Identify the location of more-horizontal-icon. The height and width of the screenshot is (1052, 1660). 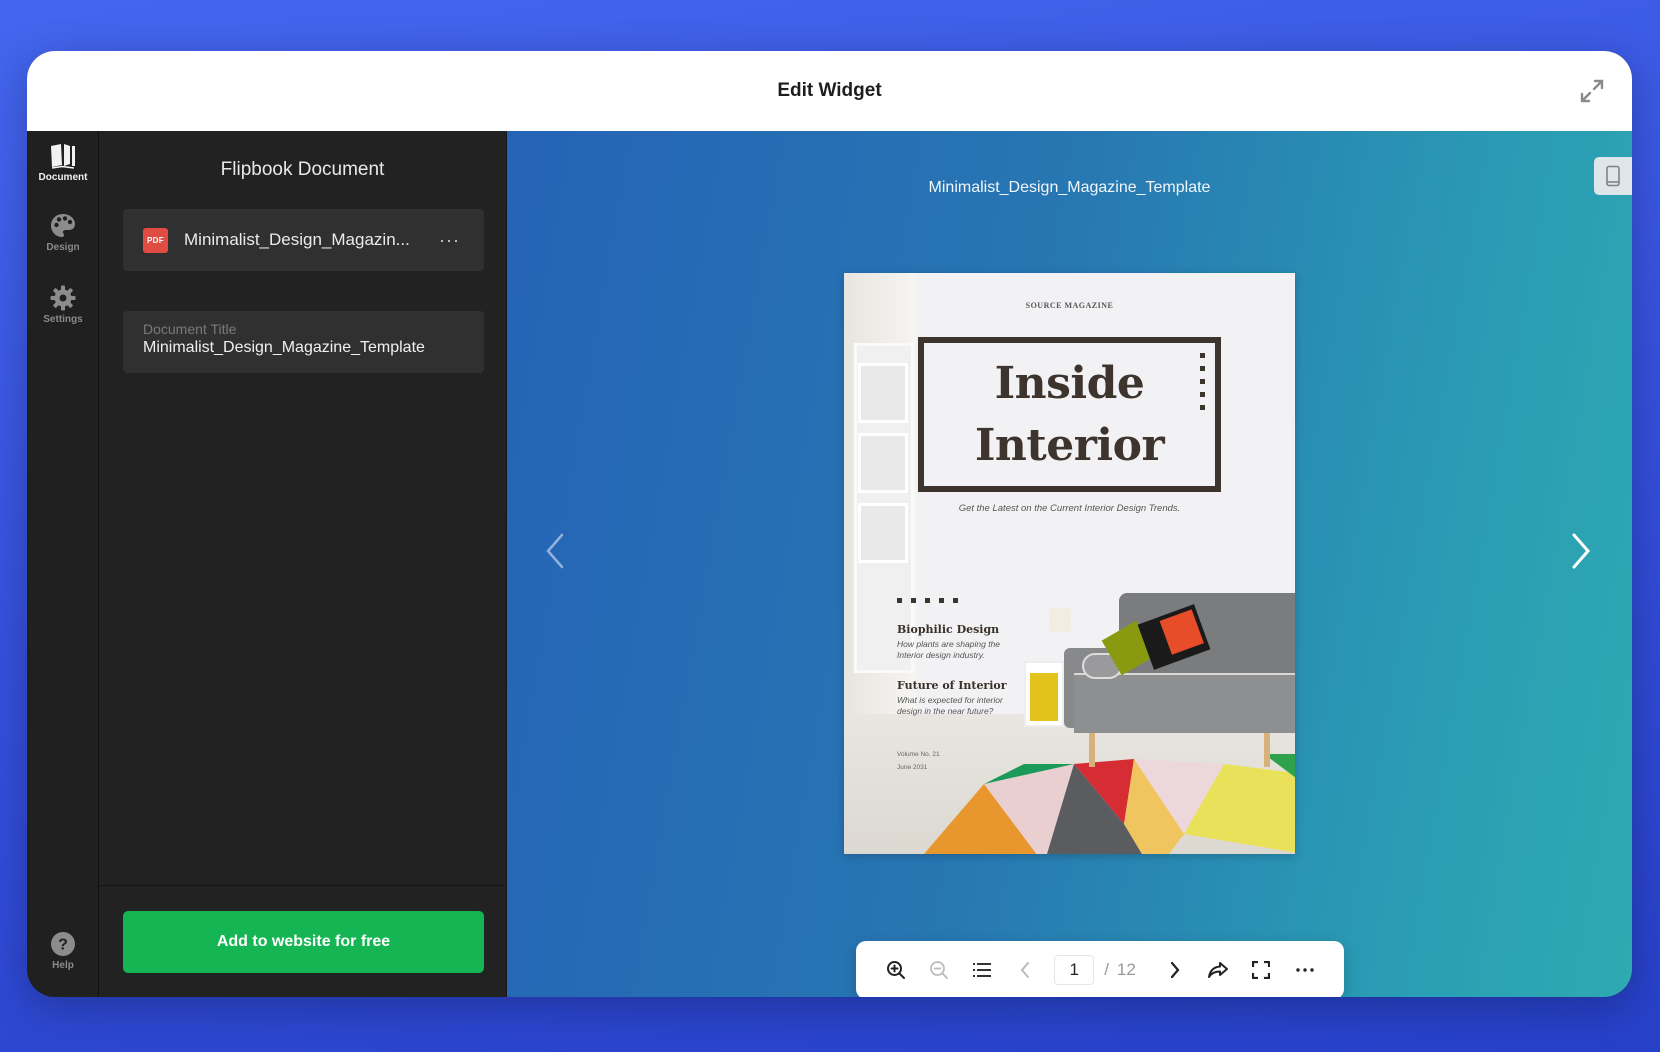
(1304, 970).